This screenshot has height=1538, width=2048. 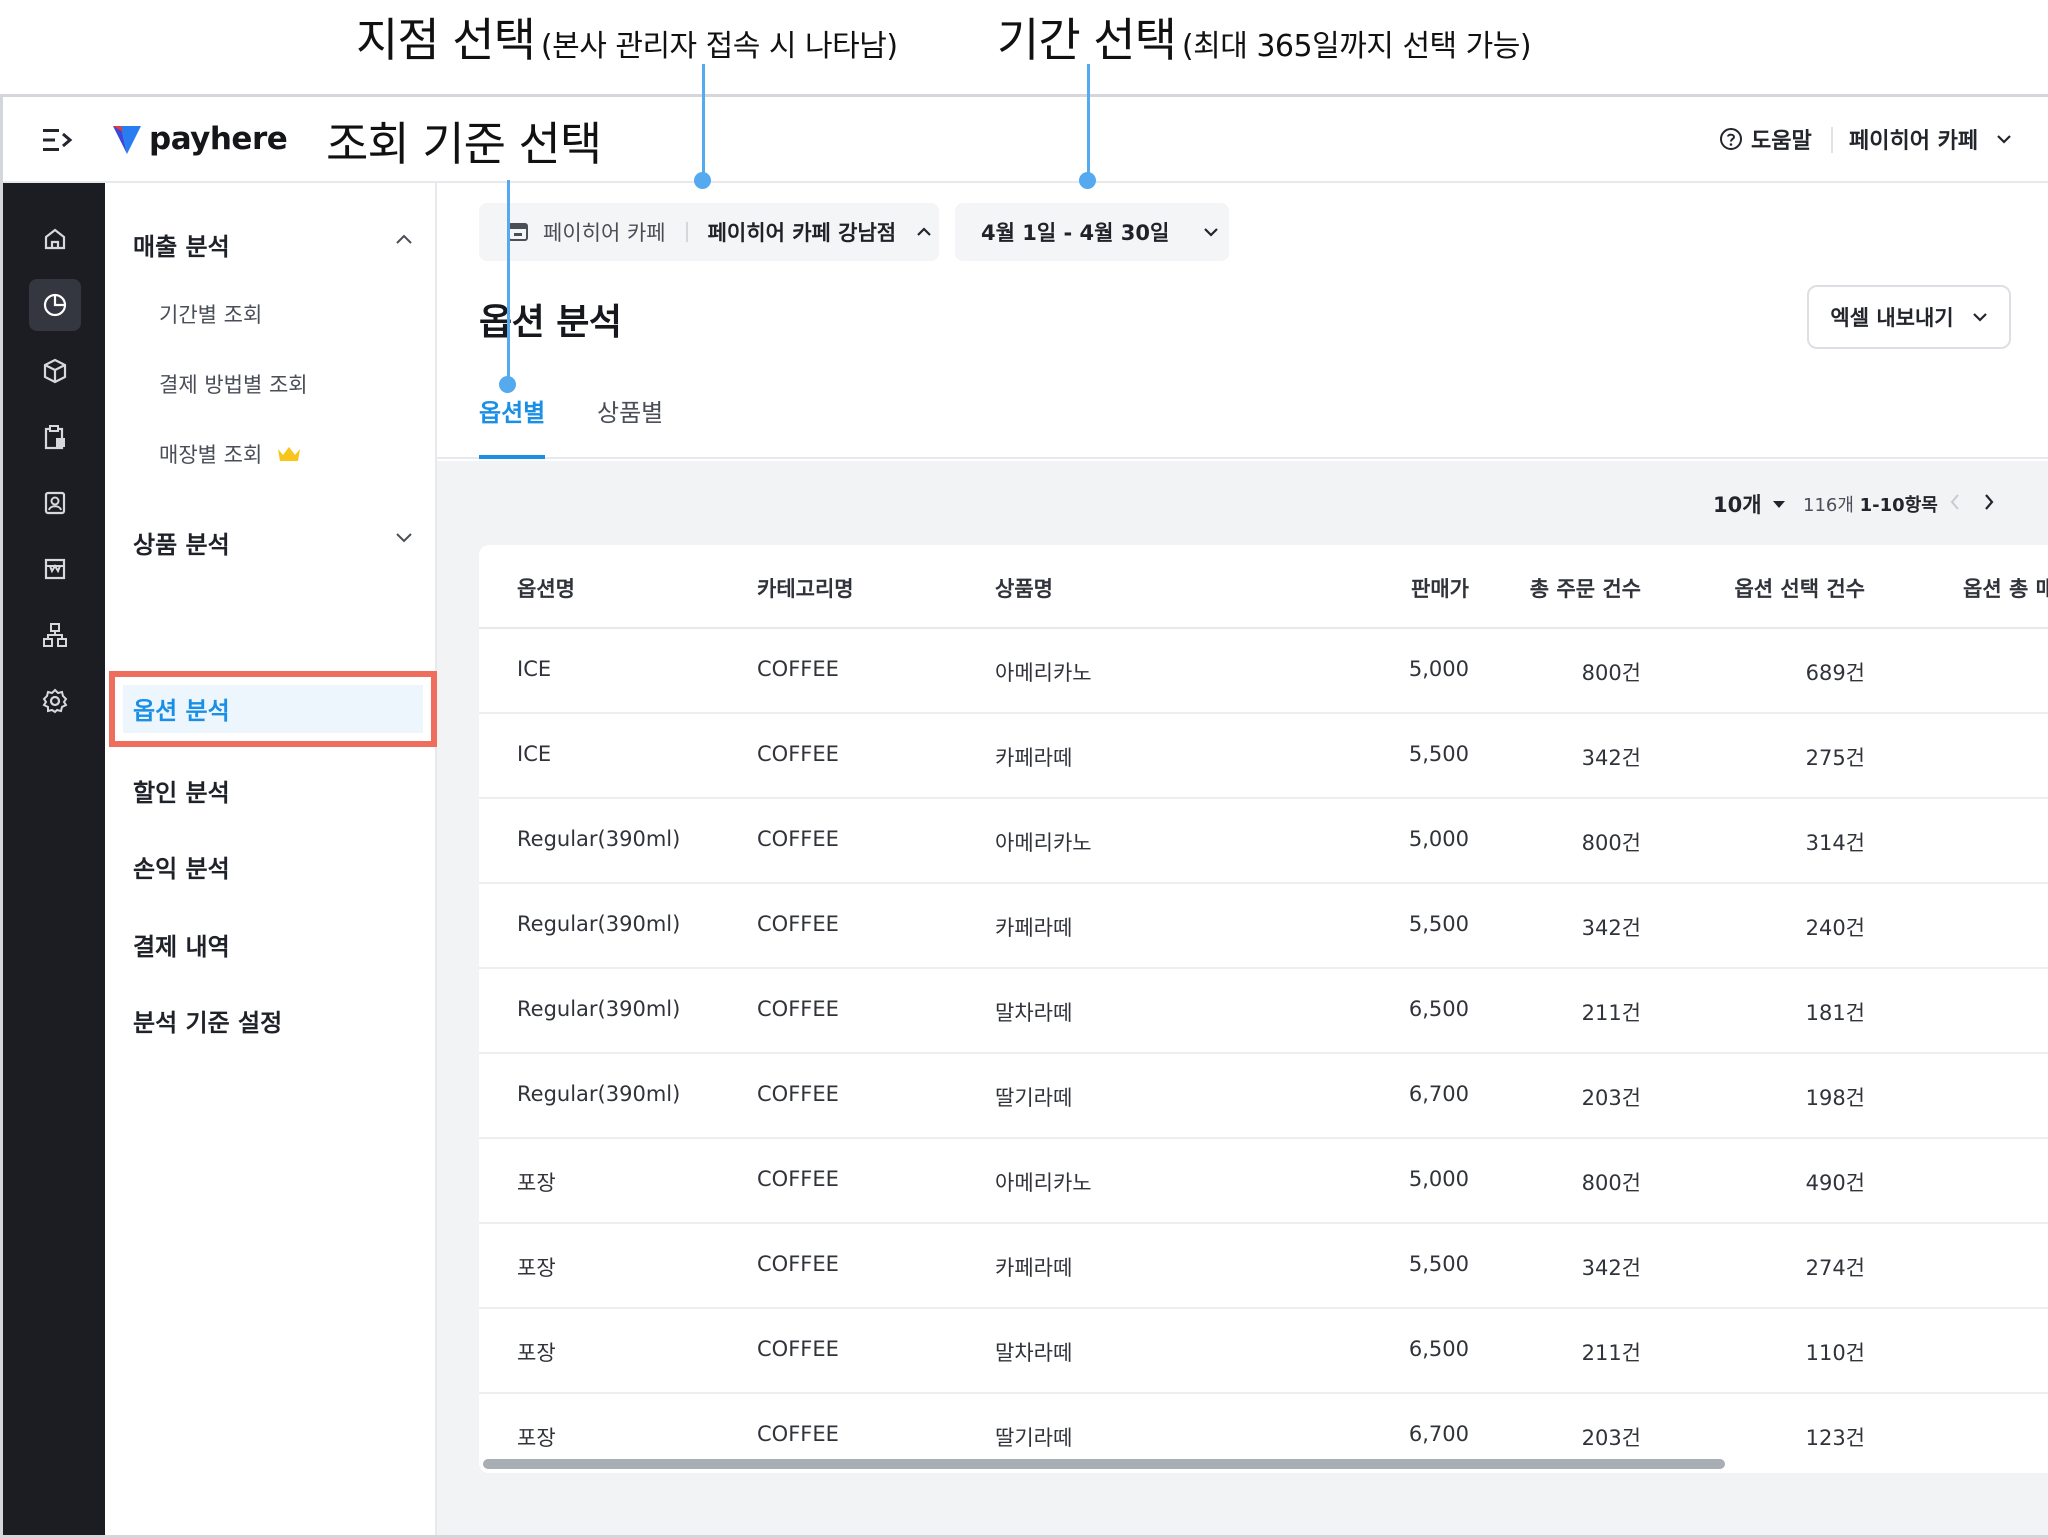 What do you see at coordinates (1835, 843) in the screenshot?
I see `table-cell: 314건` at bounding box center [1835, 843].